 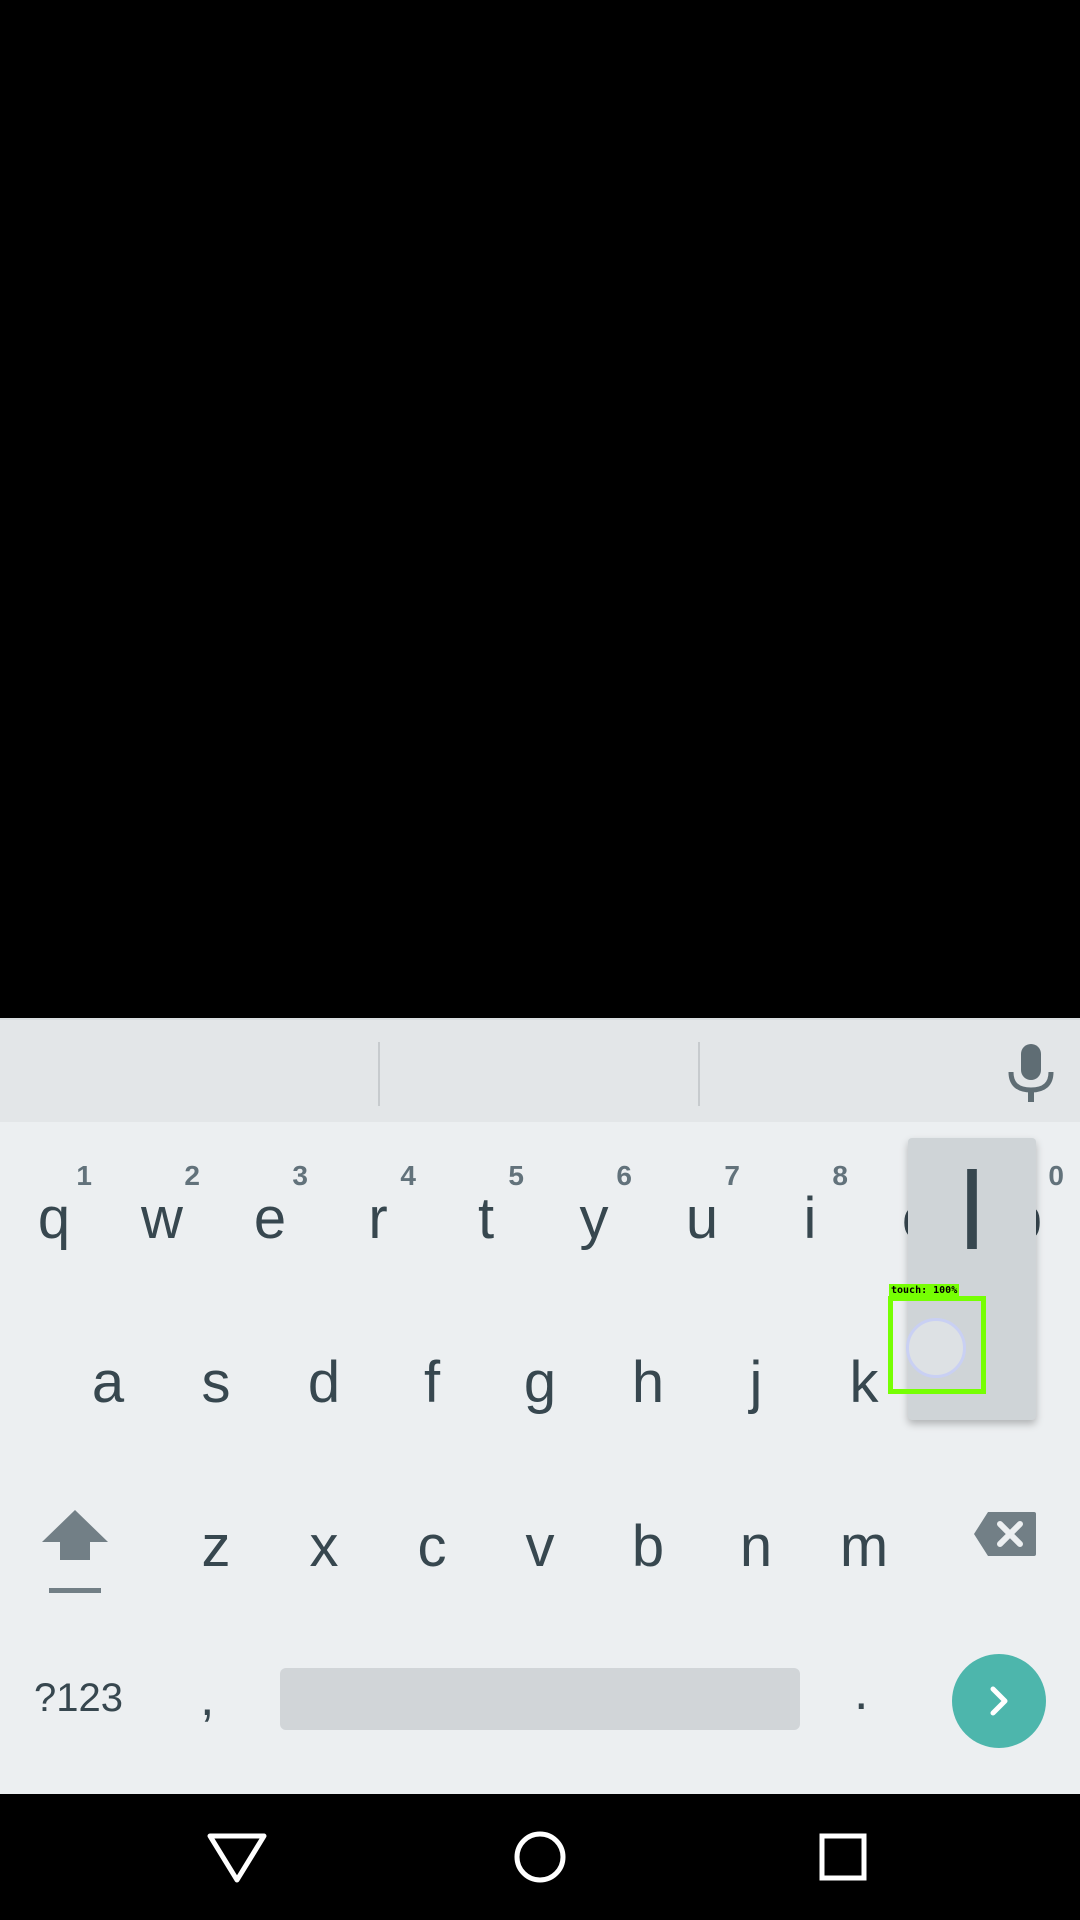 What do you see at coordinates (1031, 1074) in the screenshot?
I see `mic-icon` at bounding box center [1031, 1074].